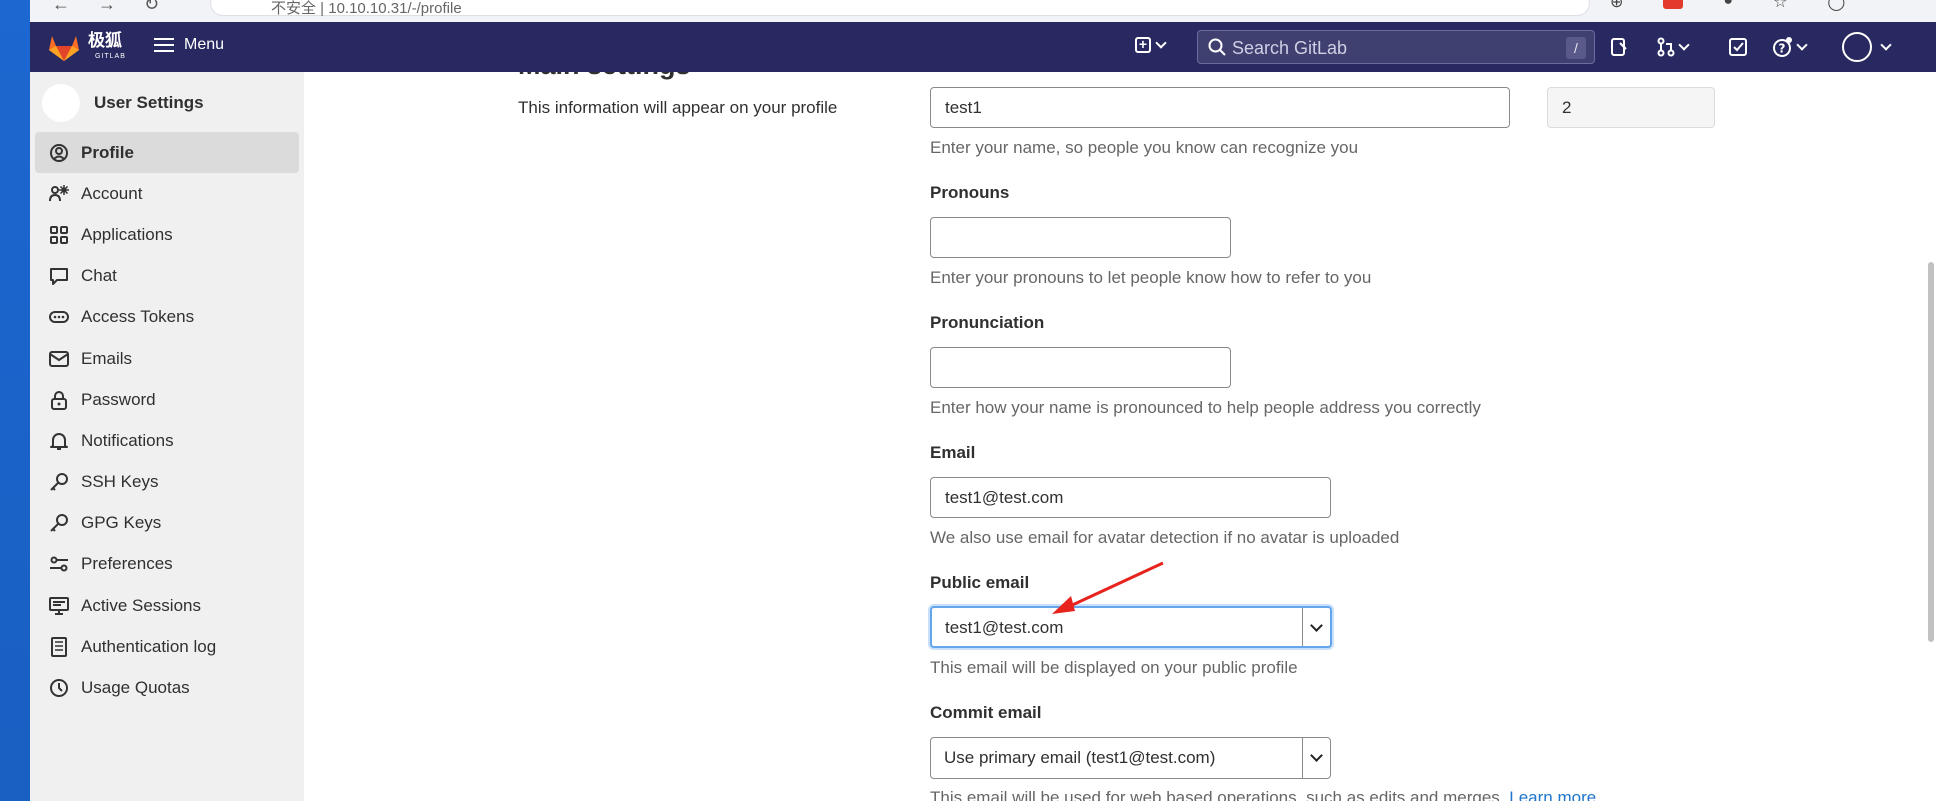  I want to click on user-avatar-icon, so click(1857, 47).